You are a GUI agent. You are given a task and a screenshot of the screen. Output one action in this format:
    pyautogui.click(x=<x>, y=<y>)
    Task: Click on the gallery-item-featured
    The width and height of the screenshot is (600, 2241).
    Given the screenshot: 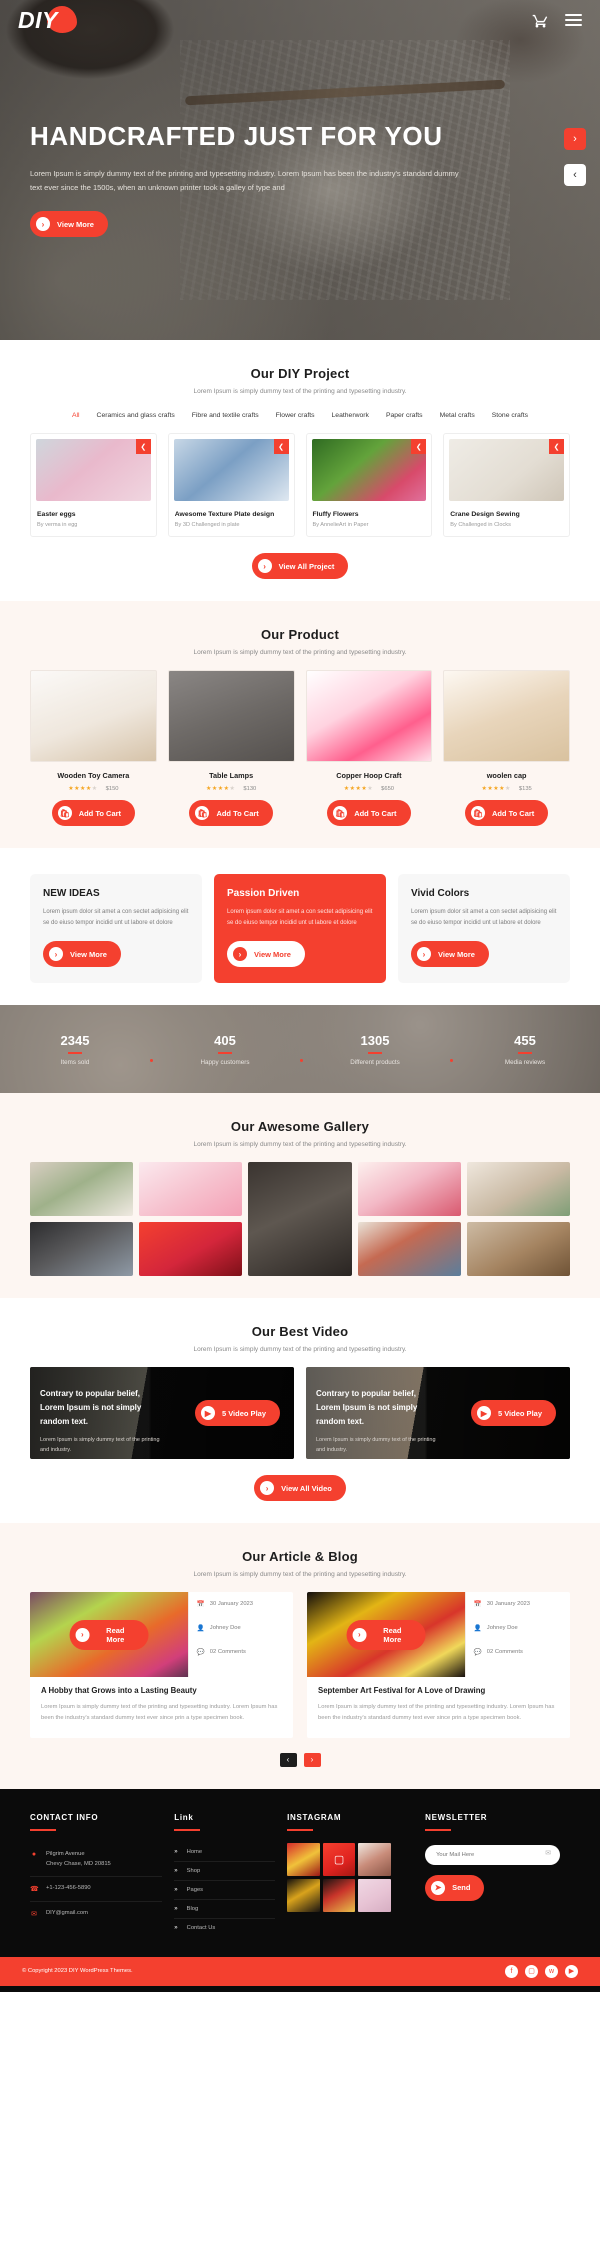 What is the action you would take?
    pyautogui.click(x=300, y=1219)
    